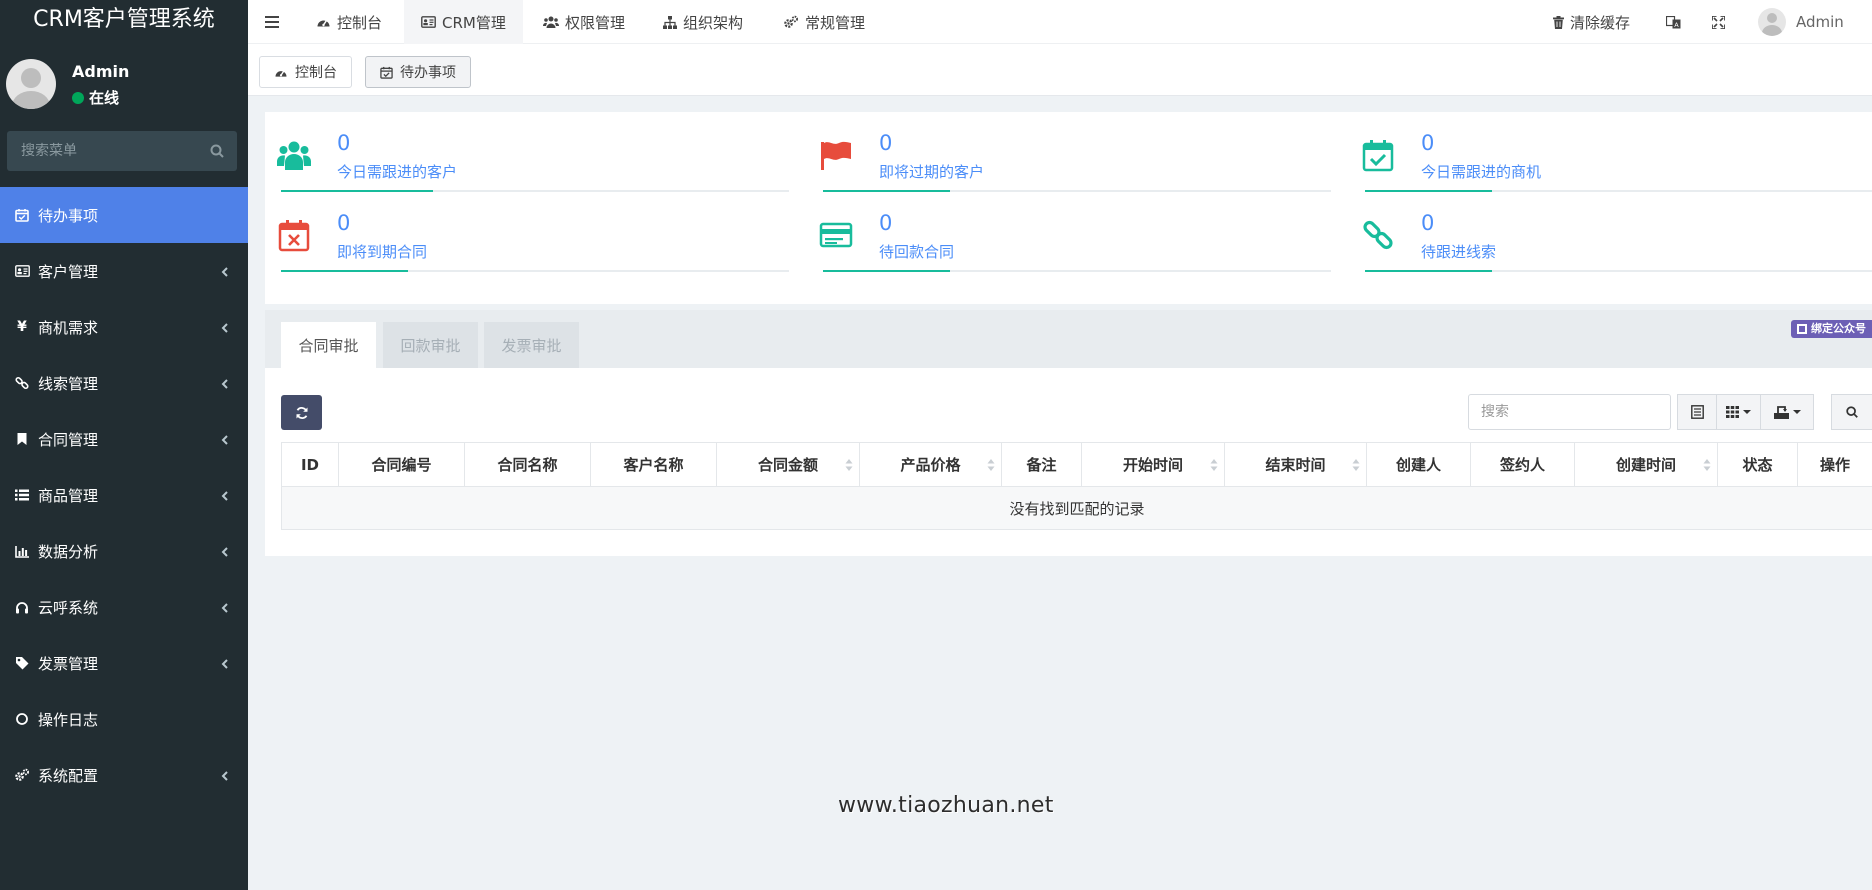 The width and height of the screenshot is (1872, 890). I want to click on sidebar-item-analytics: 数据分析, so click(124, 551).